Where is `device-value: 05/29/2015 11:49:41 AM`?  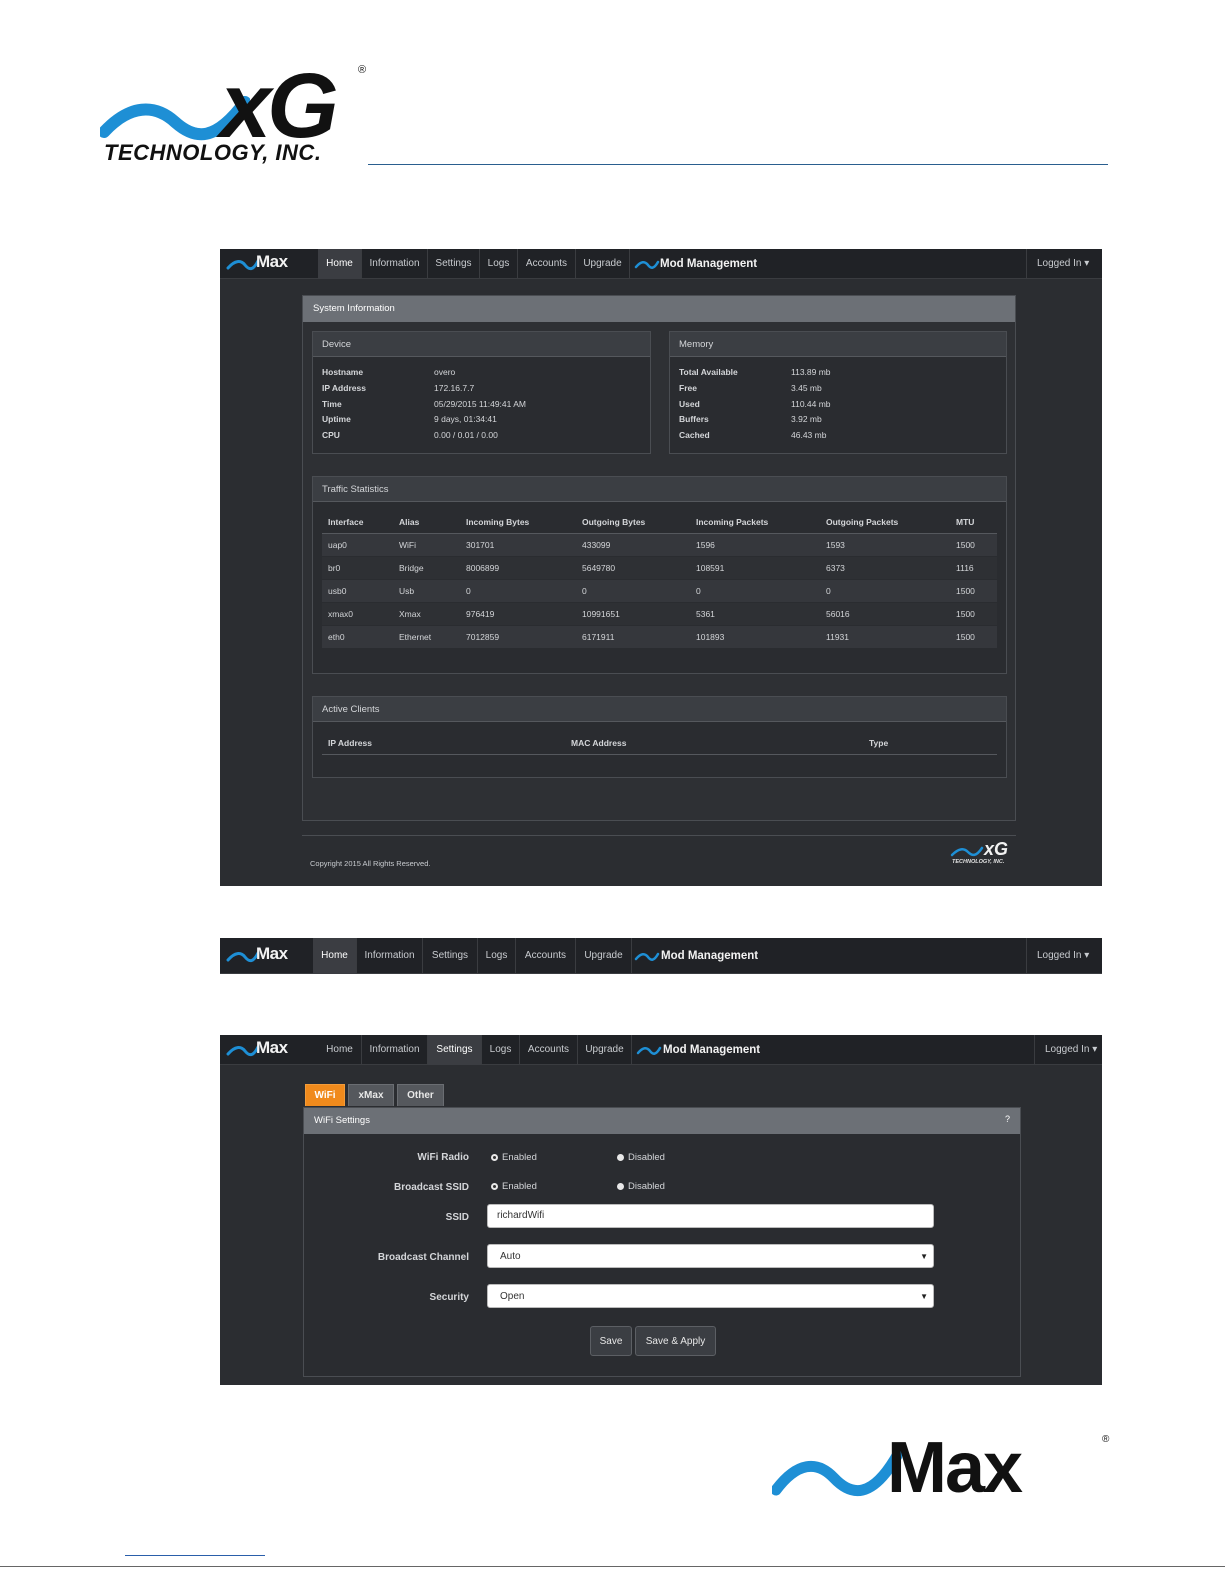 device-value: 05/29/2015 11:49:41 AM is located at coordinates (480, 404).